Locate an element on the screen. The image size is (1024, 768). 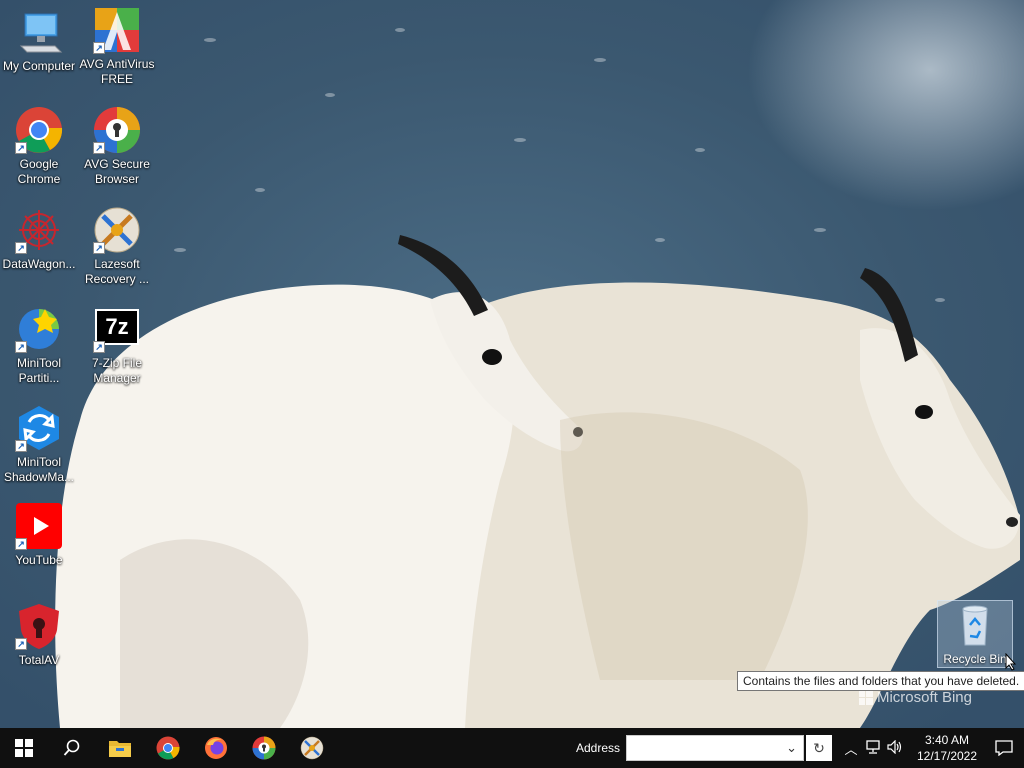
mouse-cursor-icon is located at coordinates (1011, 662).